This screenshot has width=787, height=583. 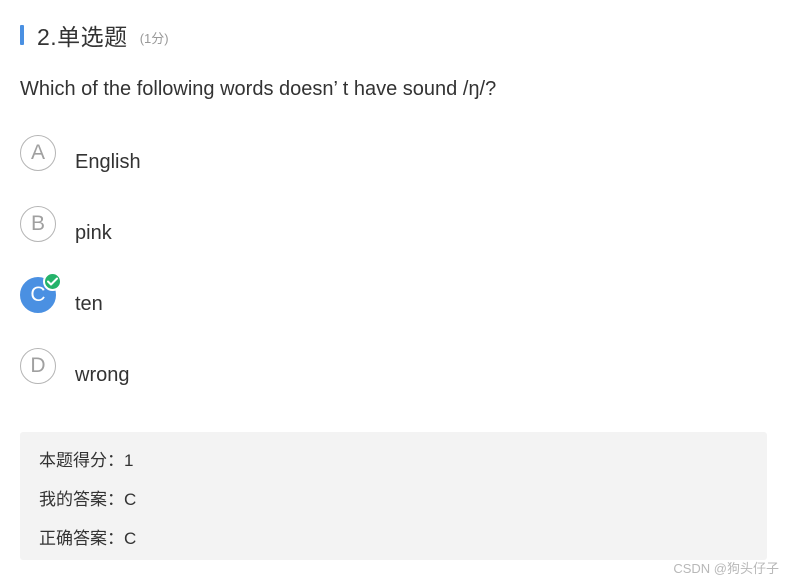 I want to click on option-a-text: English, so click(x=108, y=162).